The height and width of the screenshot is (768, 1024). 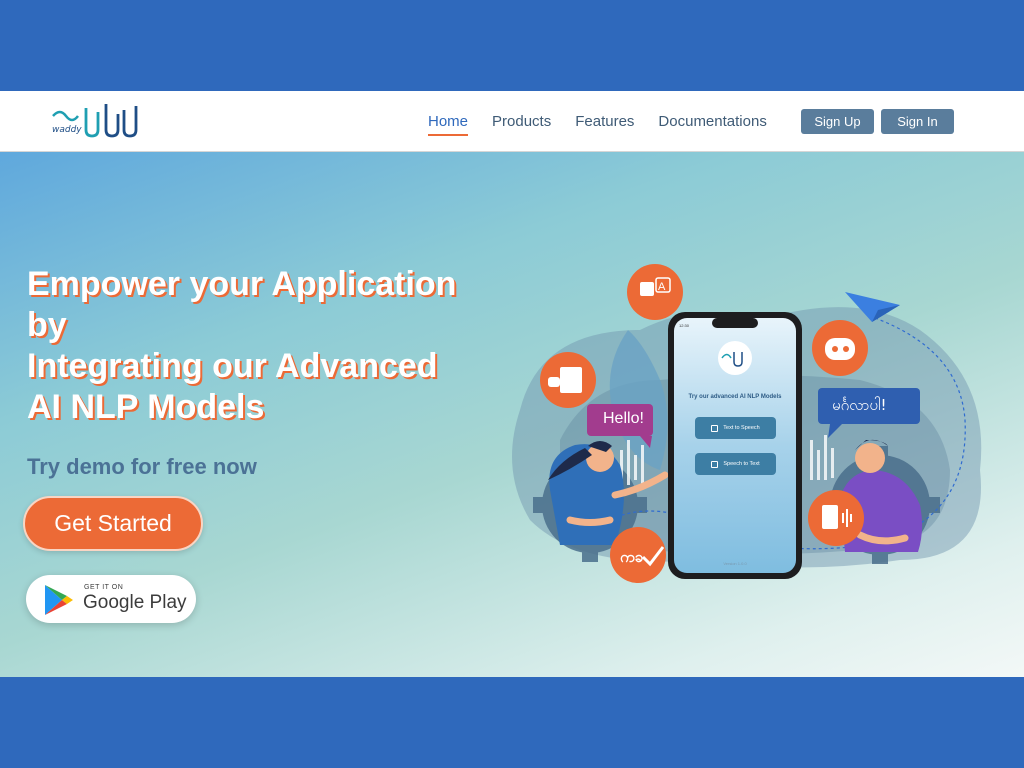 What do you see at coordinates (623, 418) in the screenshot?
I see `hello-bubble-text: Hello!` at bounding box center [623, 418].